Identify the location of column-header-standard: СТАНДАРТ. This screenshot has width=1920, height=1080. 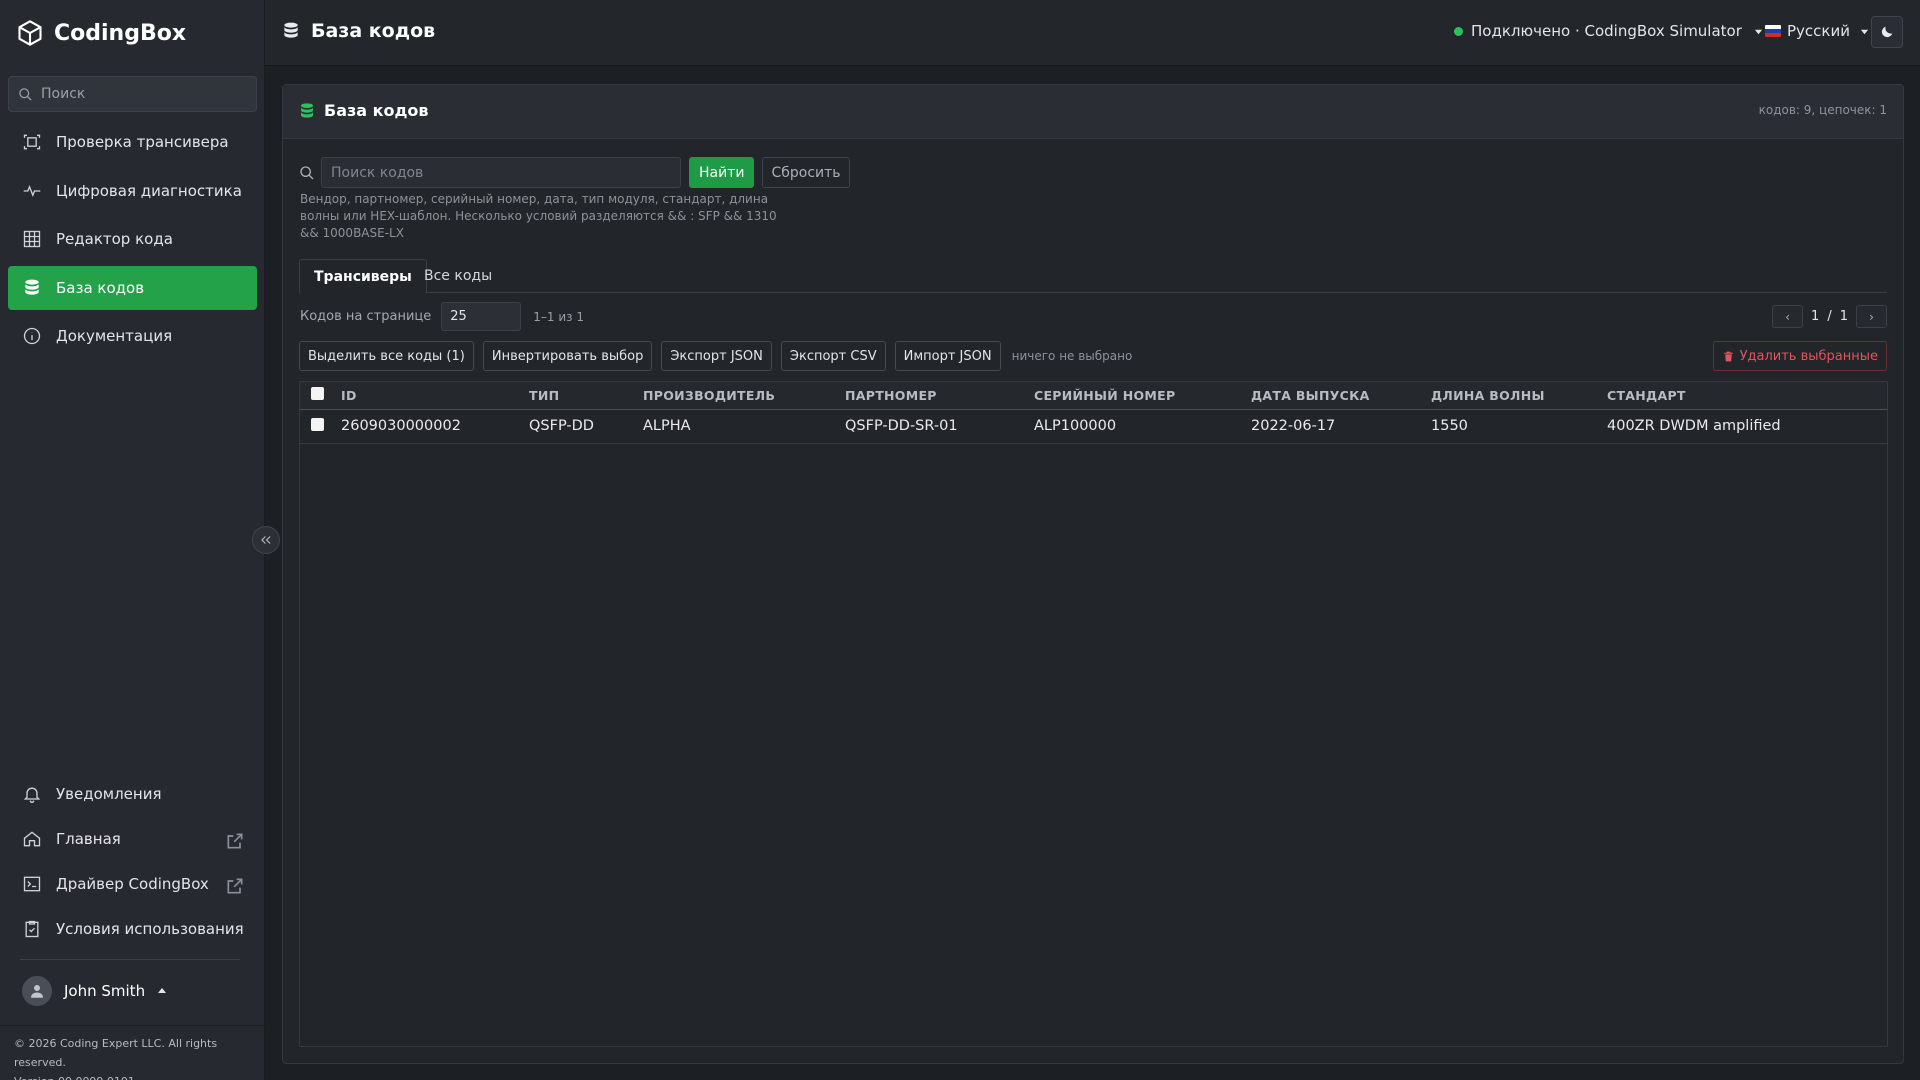
(1747, 395).